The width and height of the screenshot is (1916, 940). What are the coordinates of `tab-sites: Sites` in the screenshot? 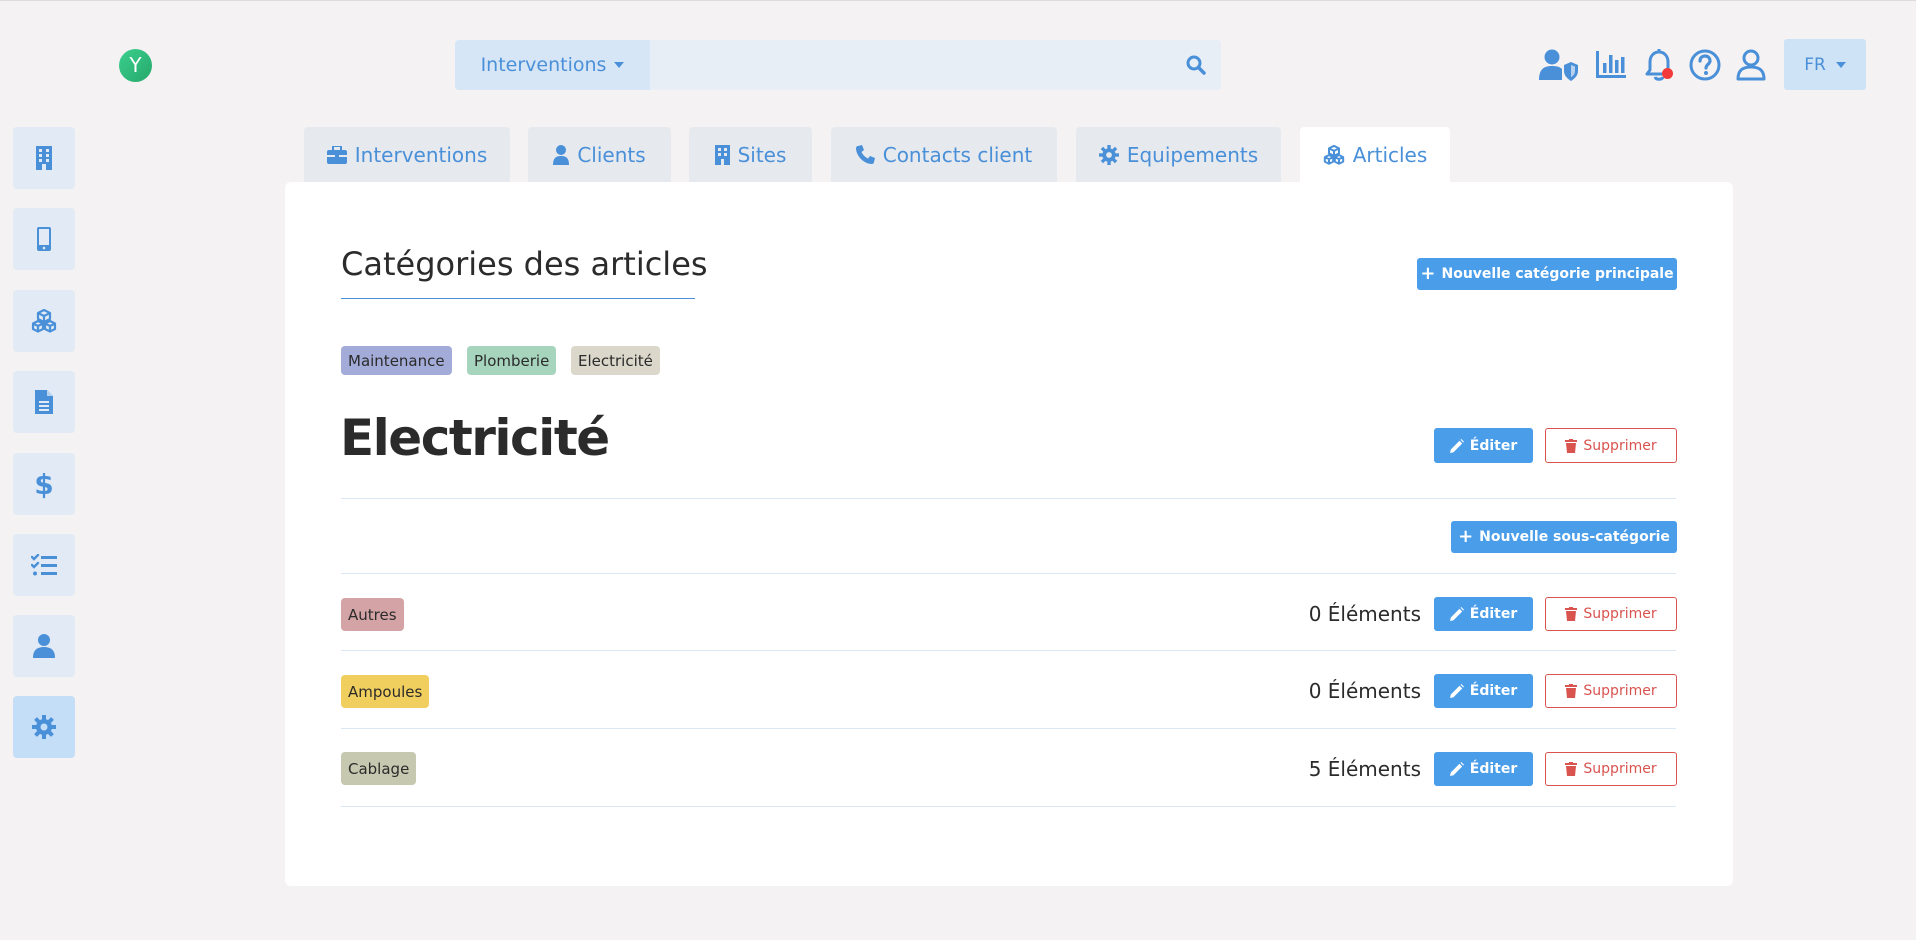 It's located at (750, 154).